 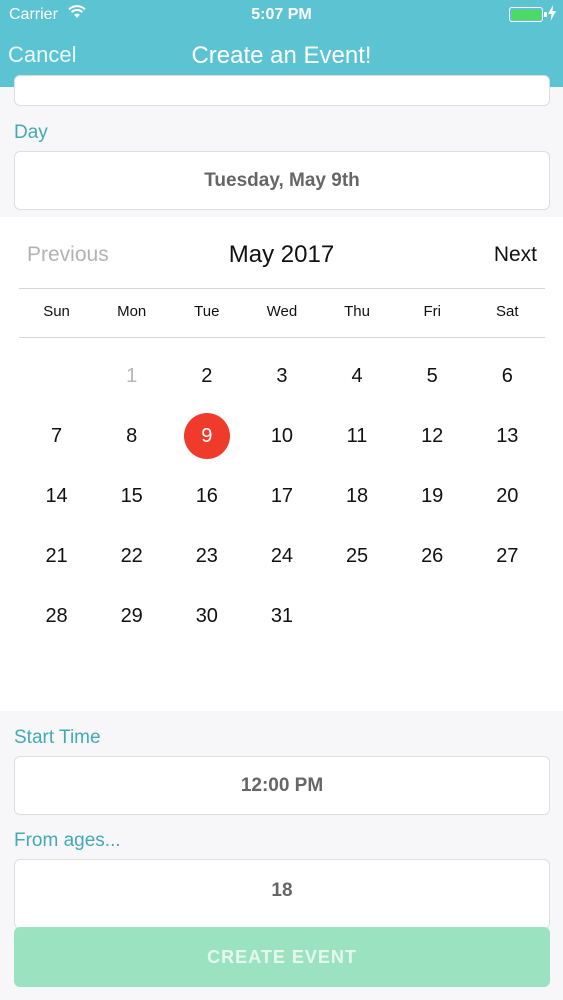 I want to click on calendar-day: 8, so click(x=131, y=436).